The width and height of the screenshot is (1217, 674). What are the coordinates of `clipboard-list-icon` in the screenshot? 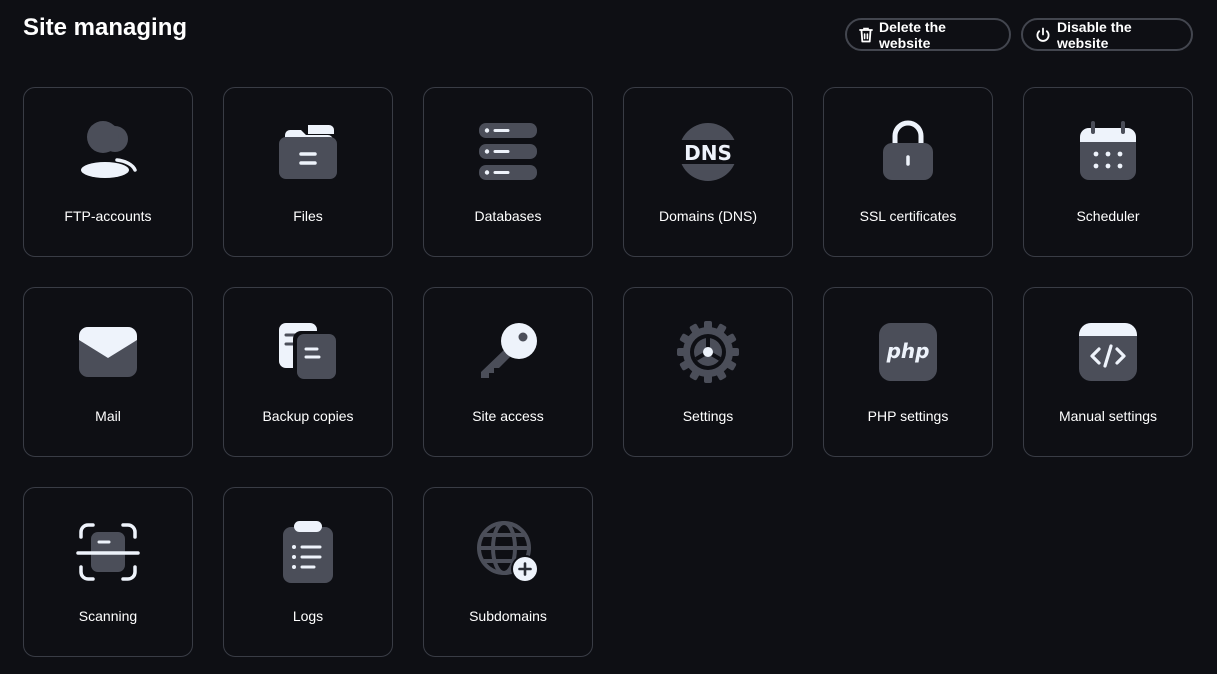 It's located at (308, 552).